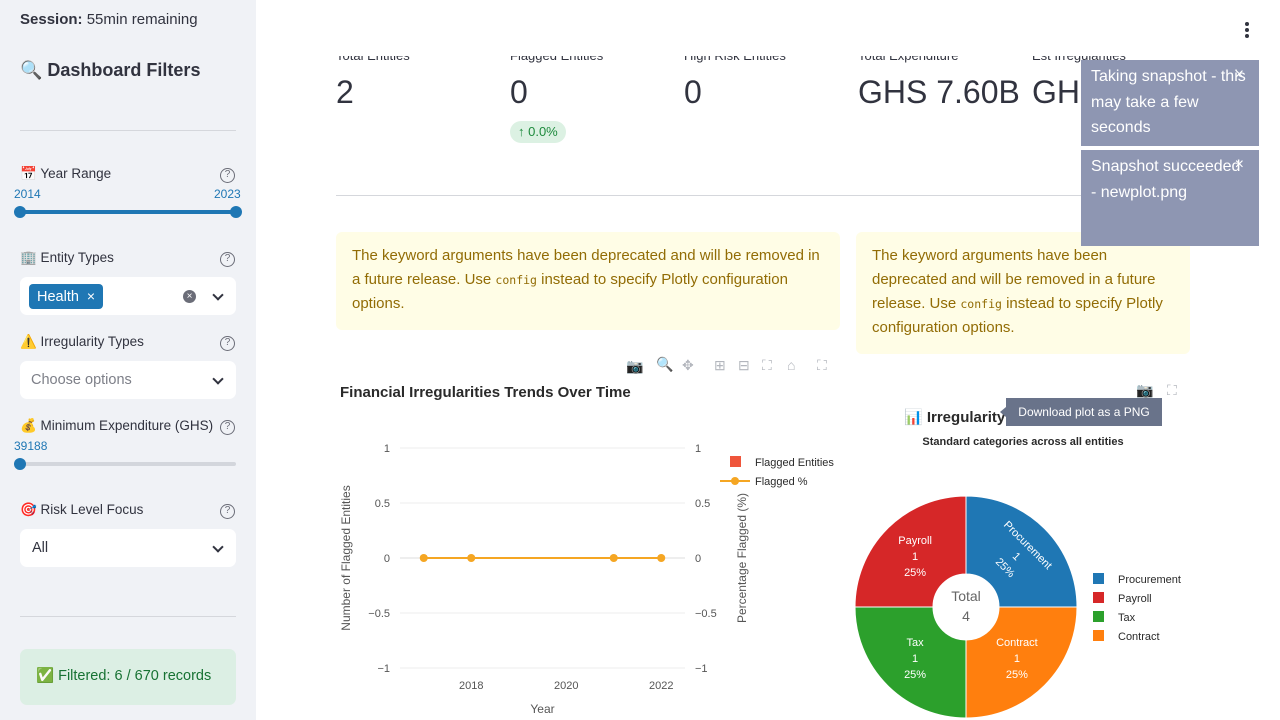  Describe the element at coordinates (767, 365) in the screenshot. I see `autoscale-icon: ⛶` at that location.